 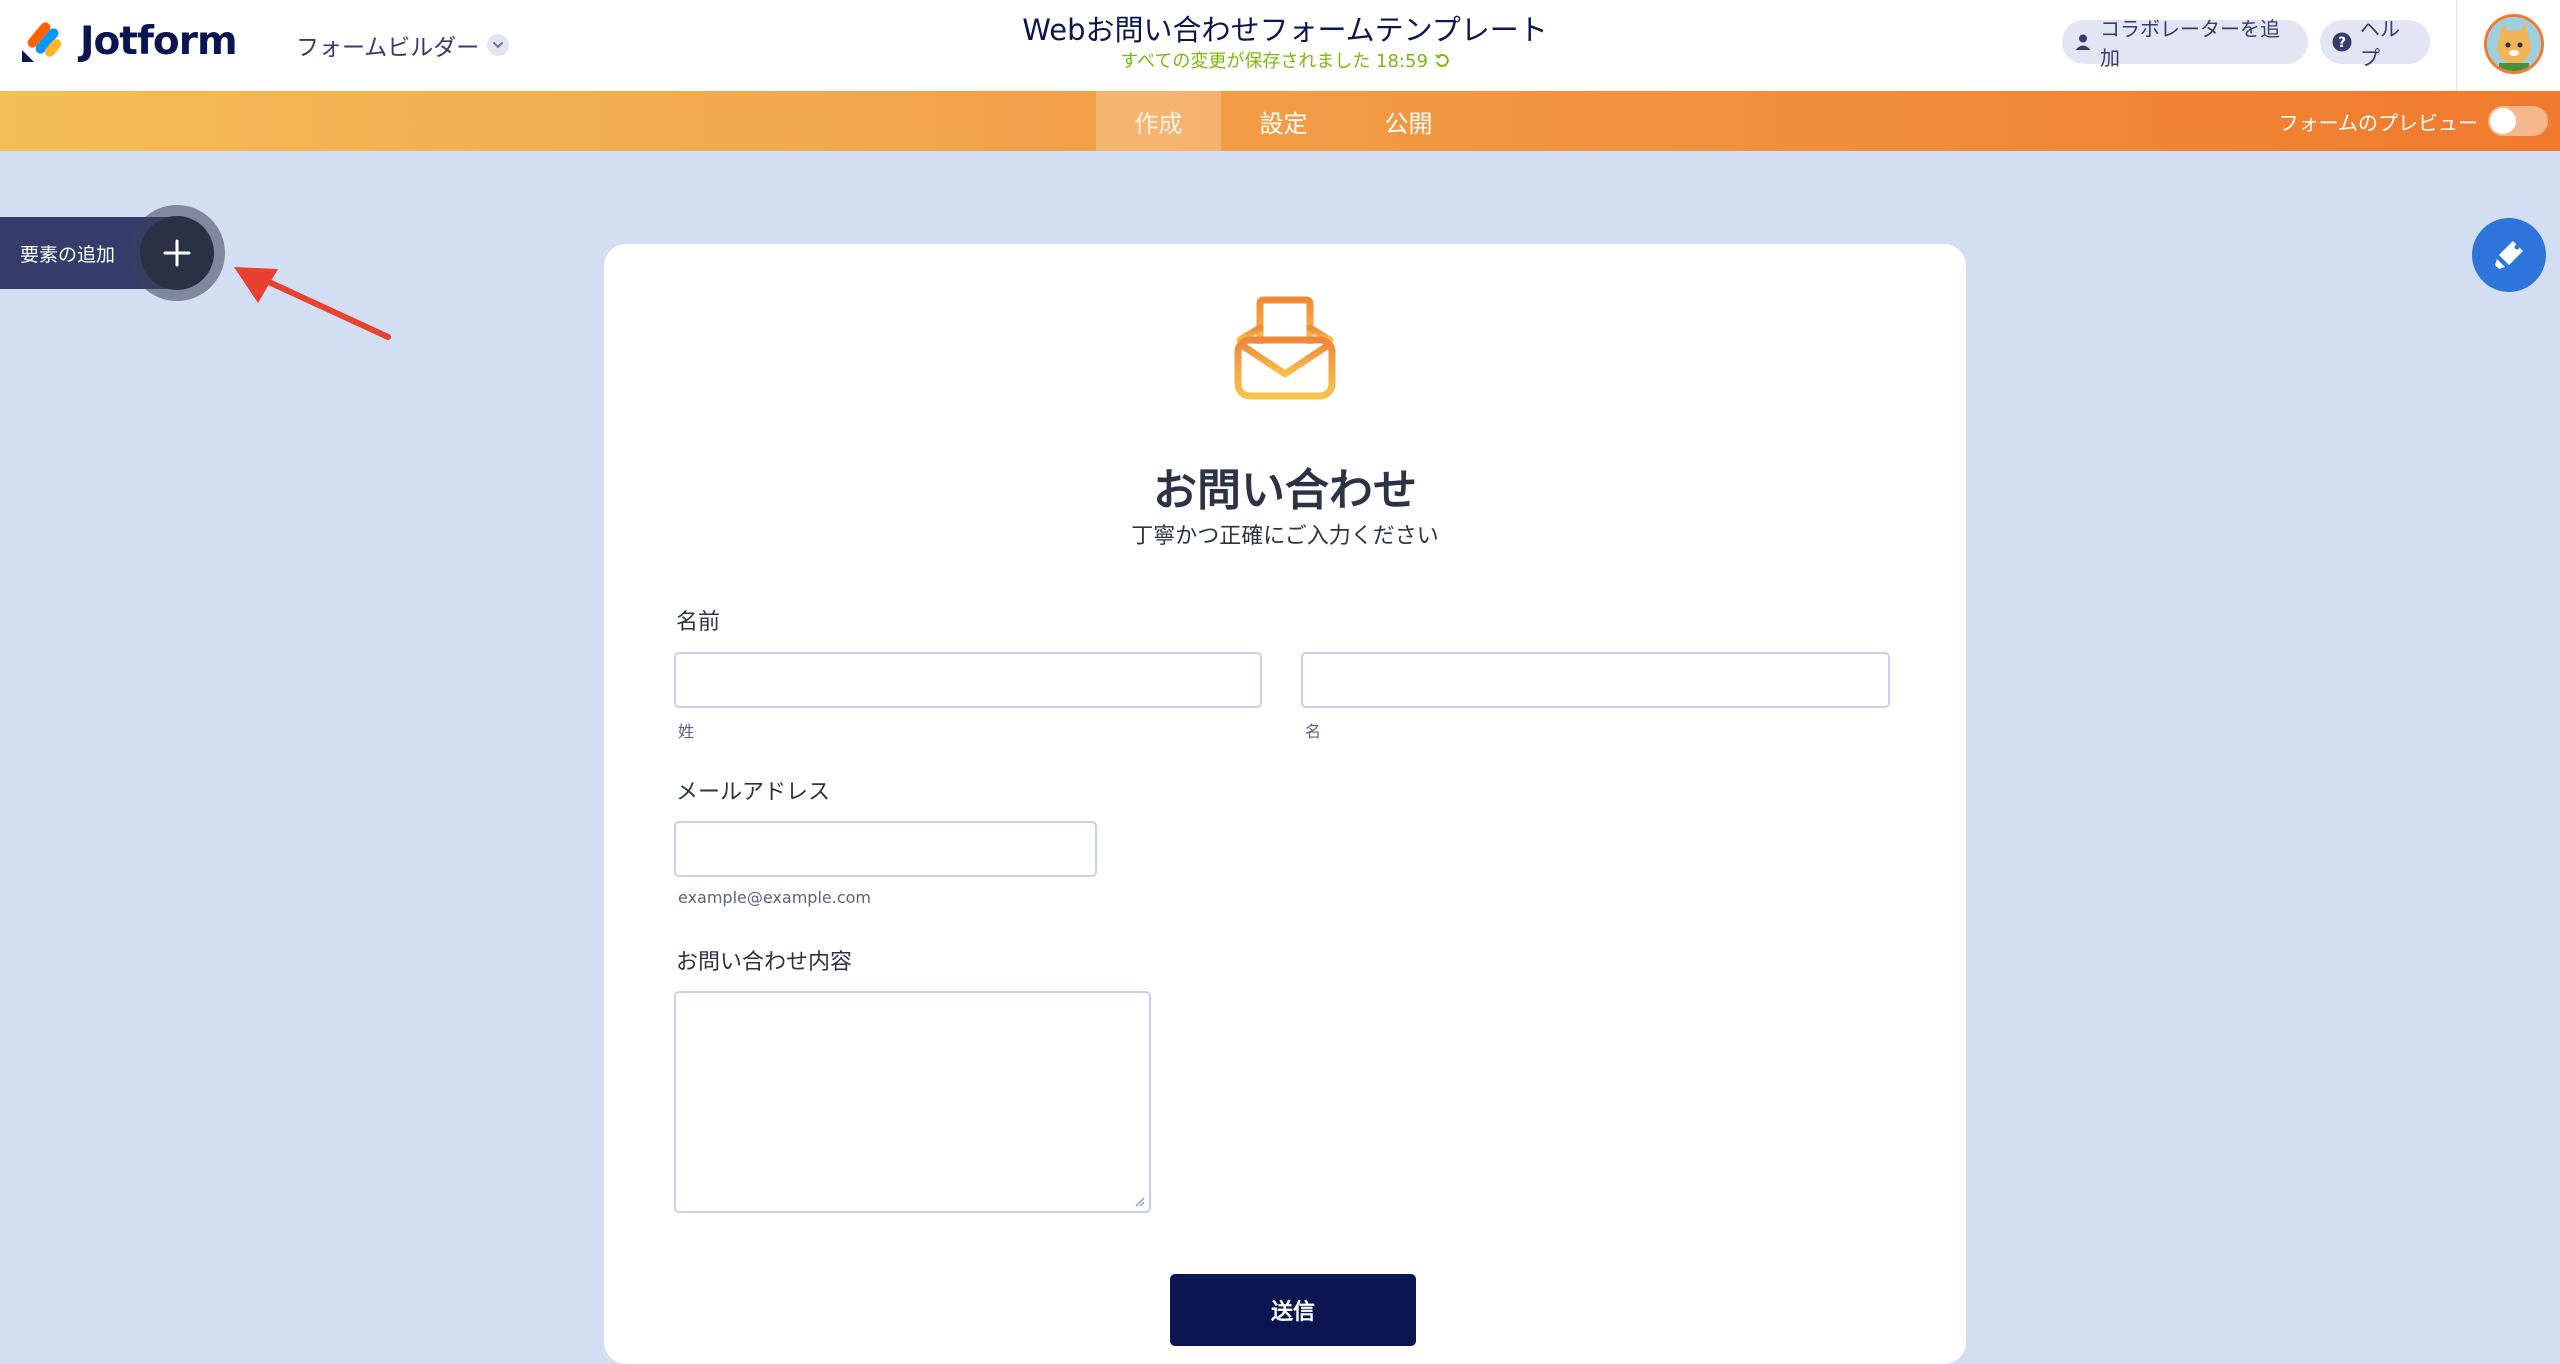 I want to click on message-label: お問い合わせ内容, so click(x=764, y=960).